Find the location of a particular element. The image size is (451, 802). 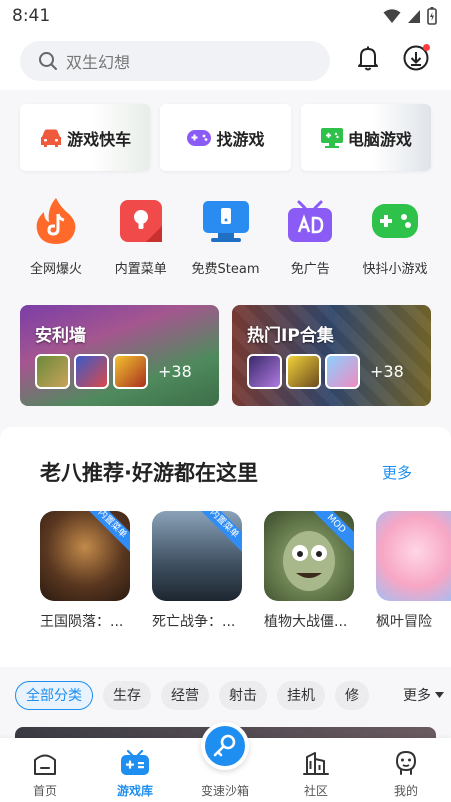

nav-speed-sandbox is located at coordinates (225, 746).